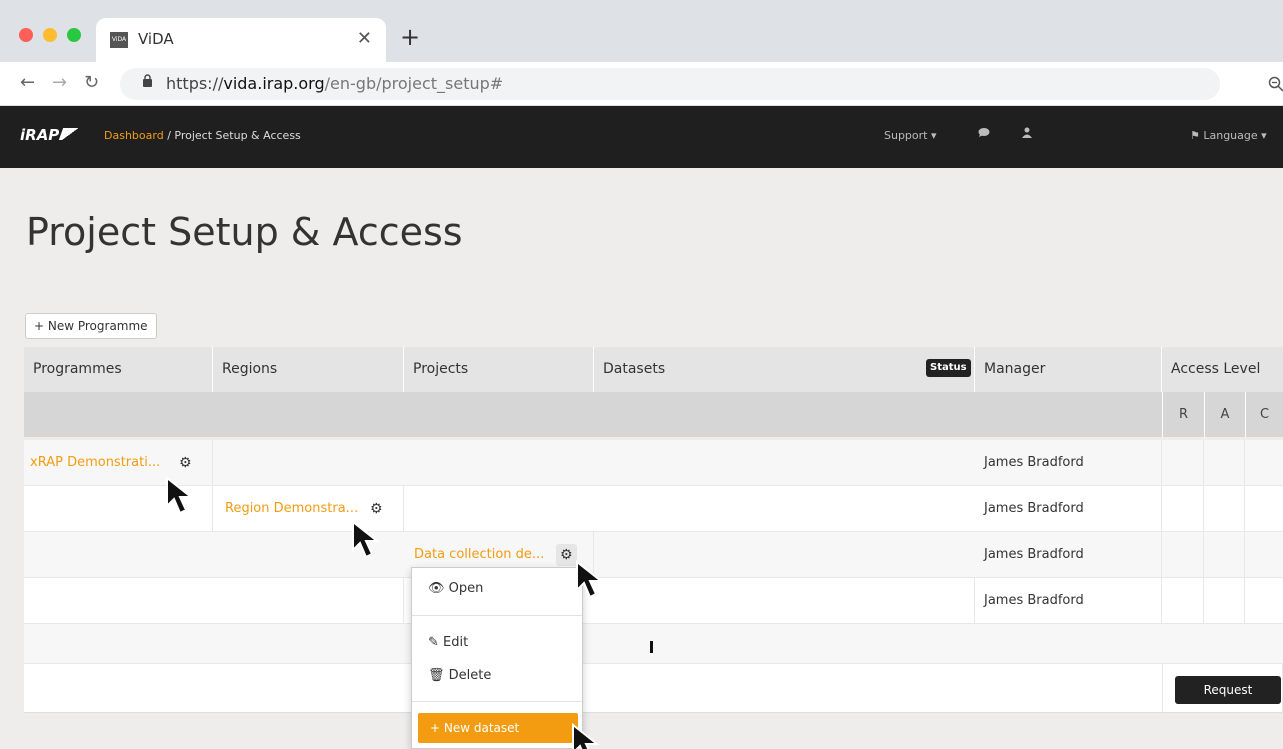 The height and width of the screenshot is (749, 1283). Describe the element at coordinates (653, 414) in the screenshot. I see `table-subheader-row: R A C` at that location.